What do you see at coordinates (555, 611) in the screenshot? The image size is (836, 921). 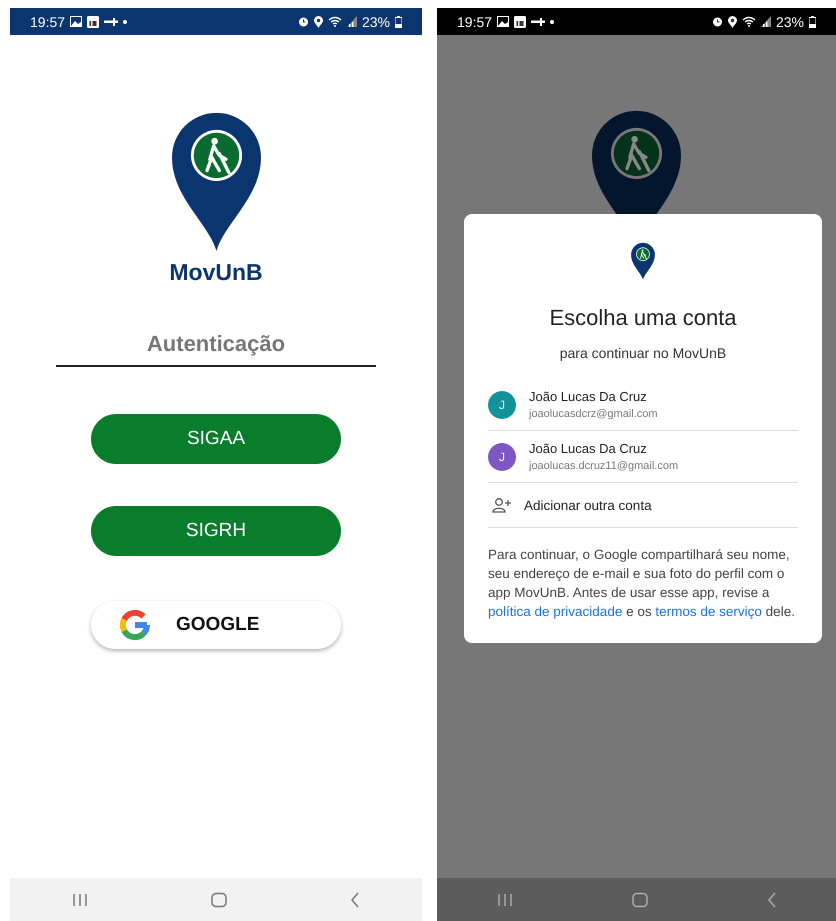 I see `policy-link: política de privacidade` at bounding box center [555, 611].